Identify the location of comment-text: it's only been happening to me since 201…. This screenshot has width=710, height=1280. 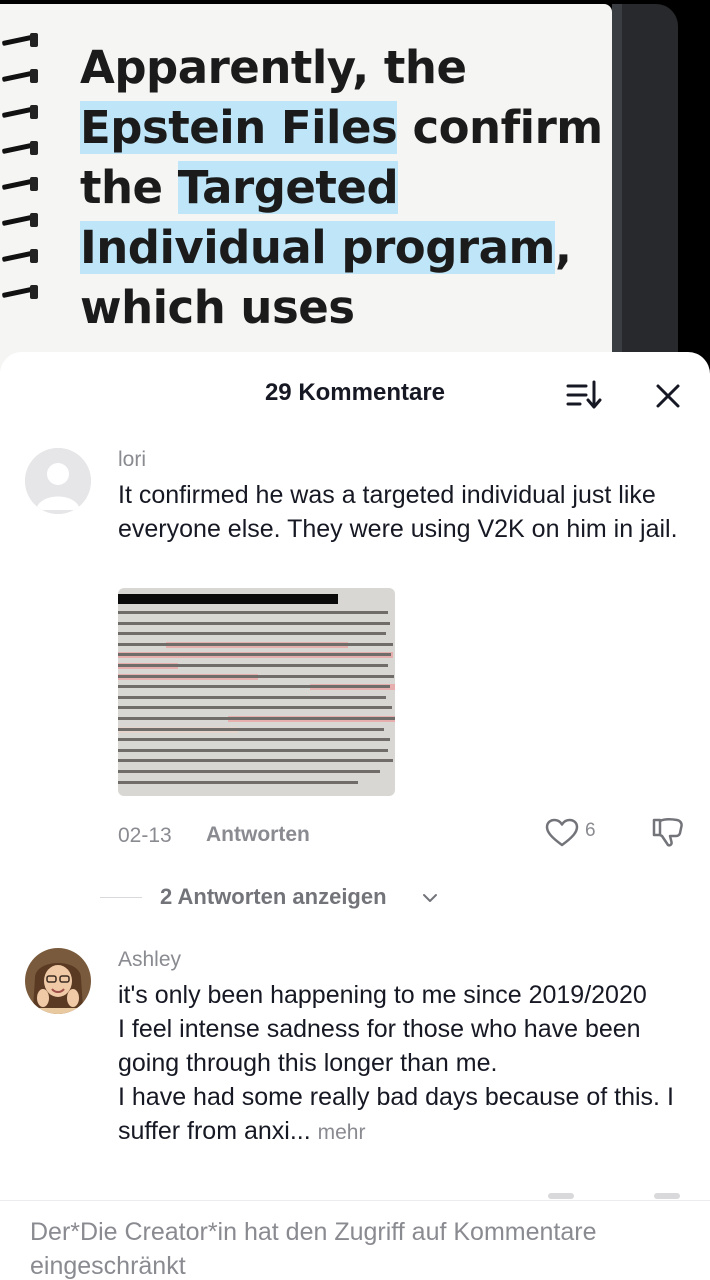
(396, 1063).